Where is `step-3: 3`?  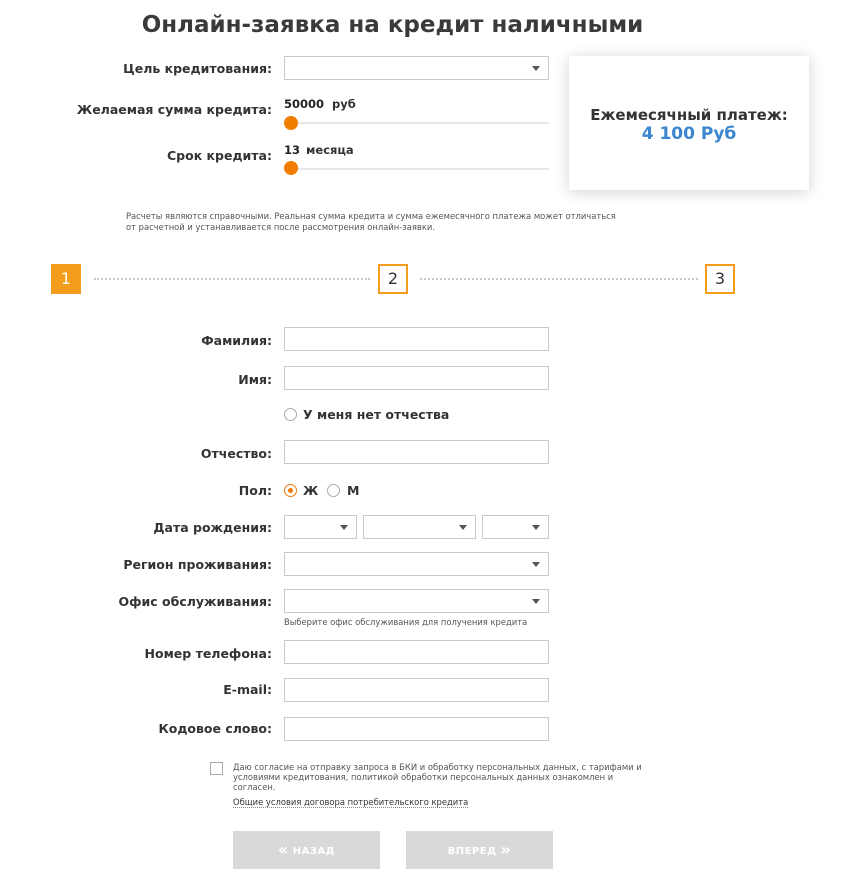 step-3: 3 is located at coordinates (720, 279).